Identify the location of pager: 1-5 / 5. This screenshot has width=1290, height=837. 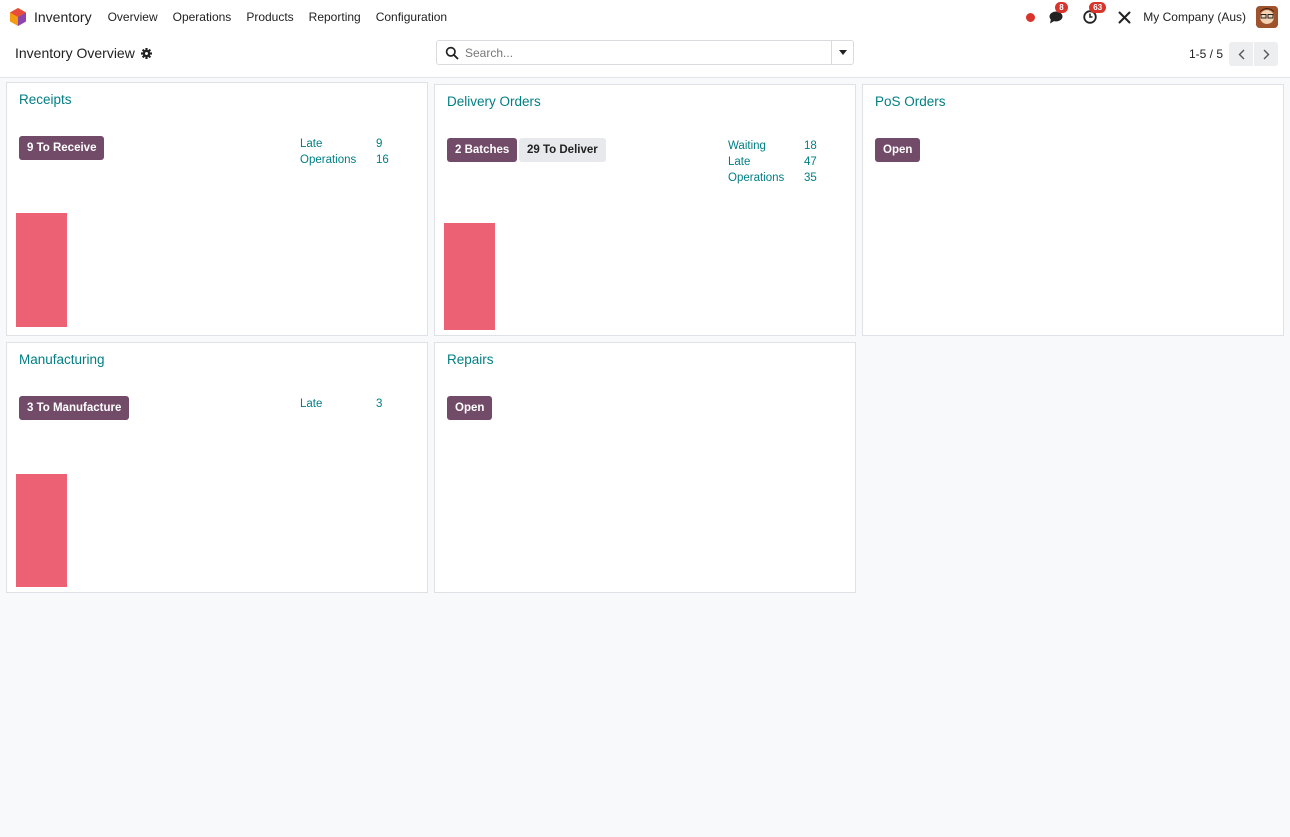
(1233, 54).